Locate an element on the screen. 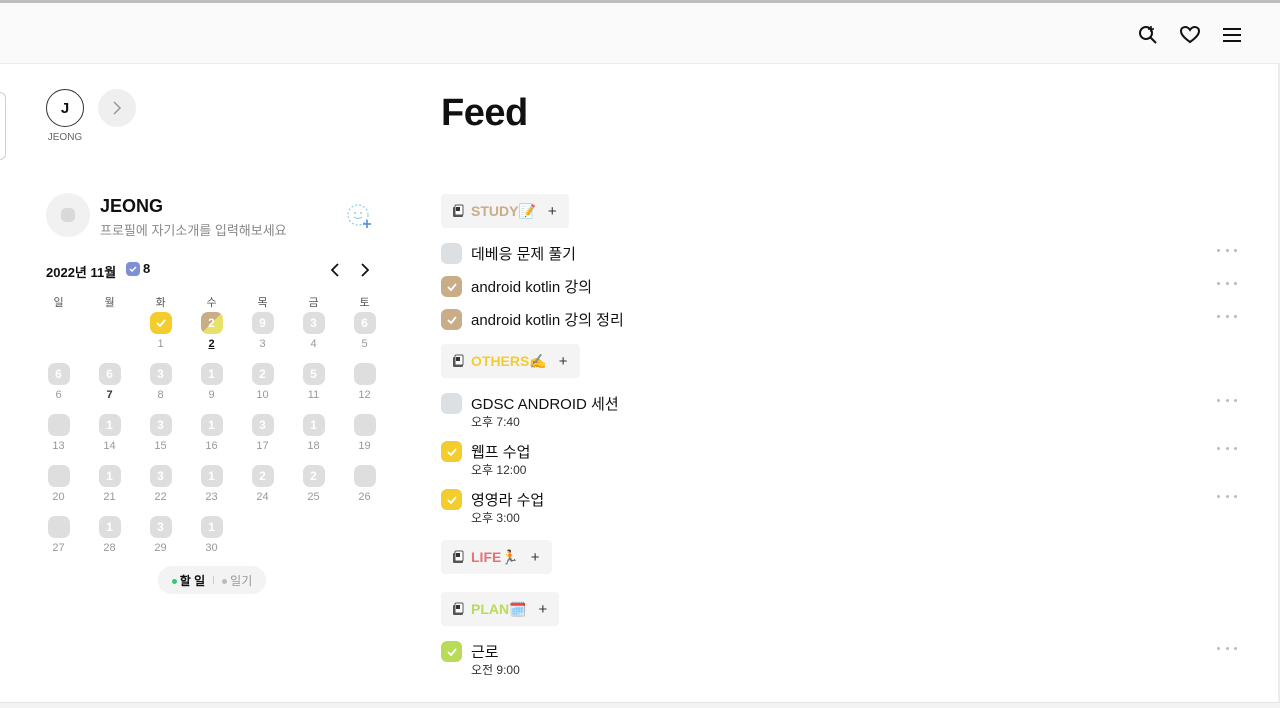 This screenshot has width=1280, height=708. calendar-prev-button is located at coordinates (335, 270).